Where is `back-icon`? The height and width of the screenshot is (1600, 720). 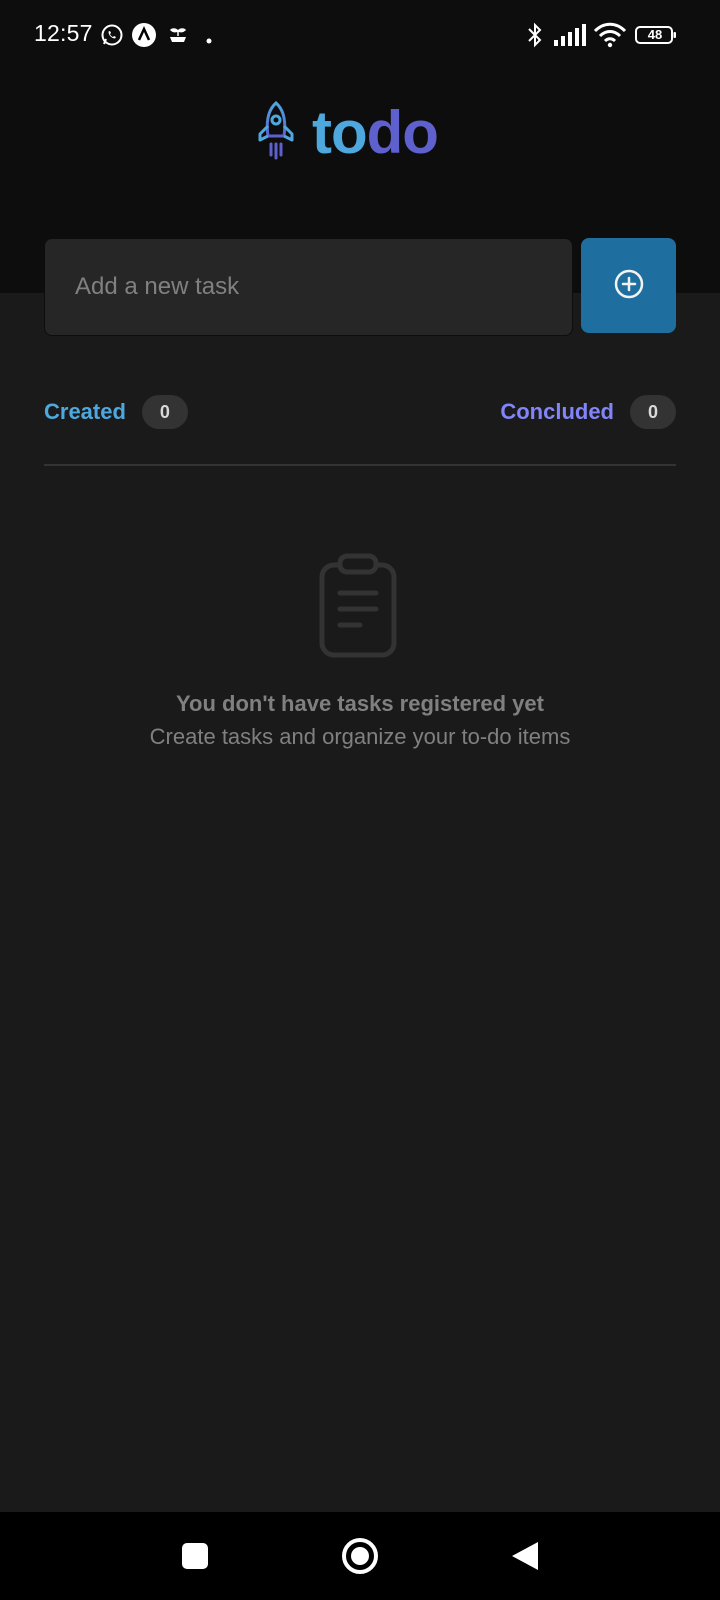 back-icon is located at coordinates (525, 1556).